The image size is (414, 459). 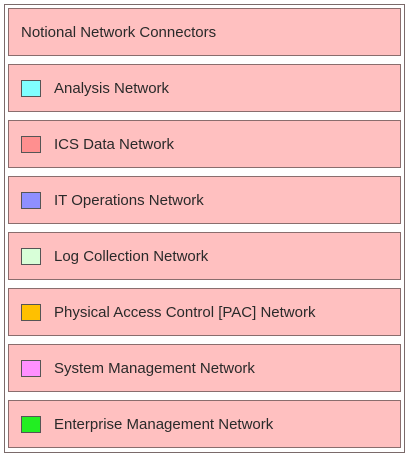 What do you see at coordinates (31, 368) in the screenshot?
I see `color-swatch-system-management-network` at bounding box center [31, 368].